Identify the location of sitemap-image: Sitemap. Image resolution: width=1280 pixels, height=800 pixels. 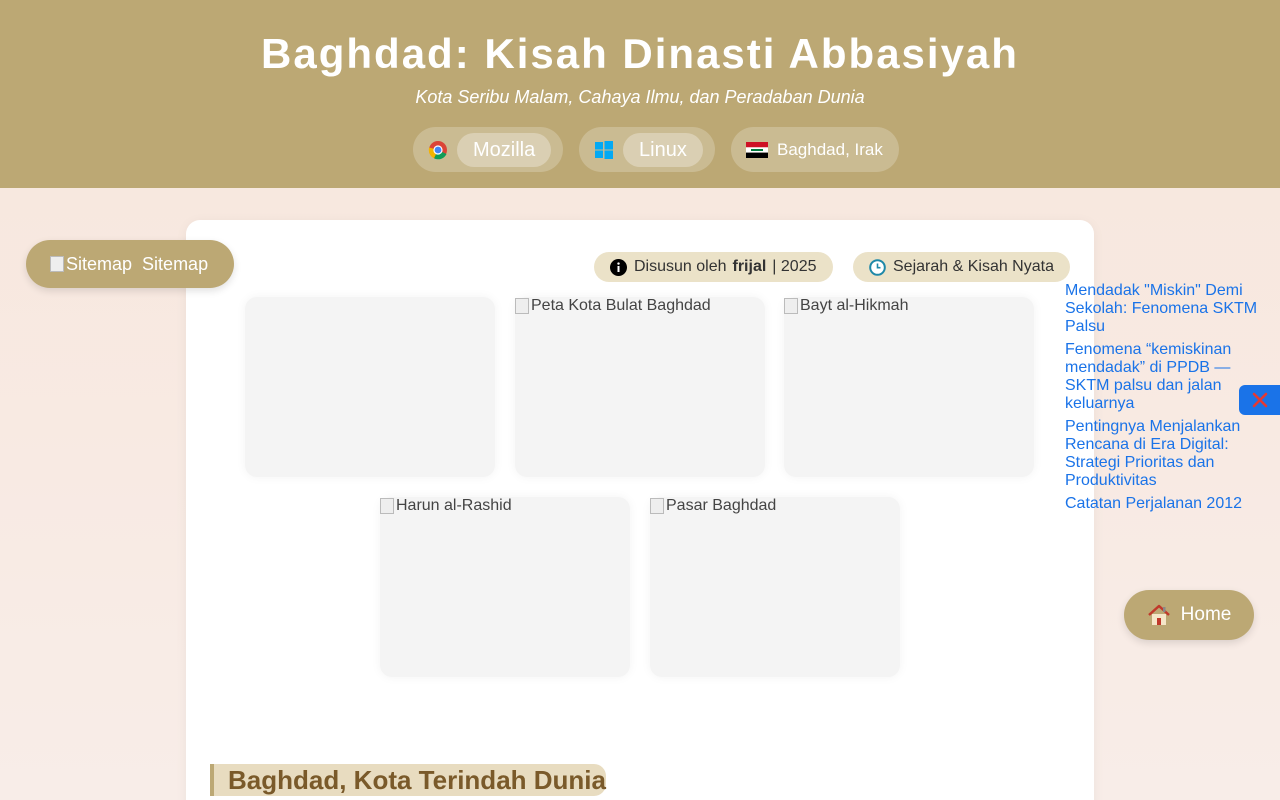
(91, 264).